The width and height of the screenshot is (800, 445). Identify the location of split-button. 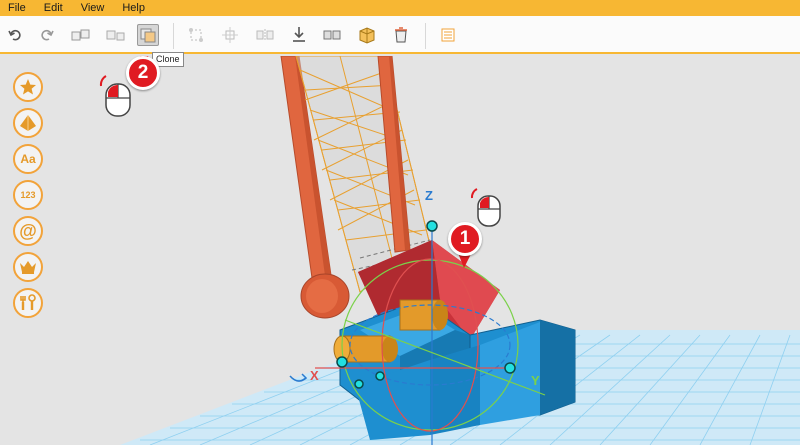
(332, 35).